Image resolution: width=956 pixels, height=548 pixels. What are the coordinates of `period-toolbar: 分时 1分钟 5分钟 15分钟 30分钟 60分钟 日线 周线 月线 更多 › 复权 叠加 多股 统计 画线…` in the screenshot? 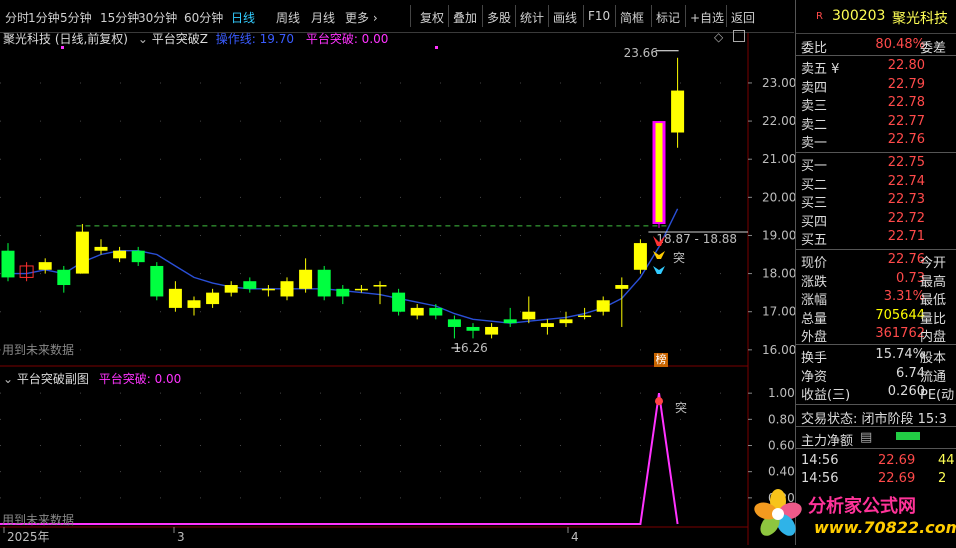 It's located at (397, 16).